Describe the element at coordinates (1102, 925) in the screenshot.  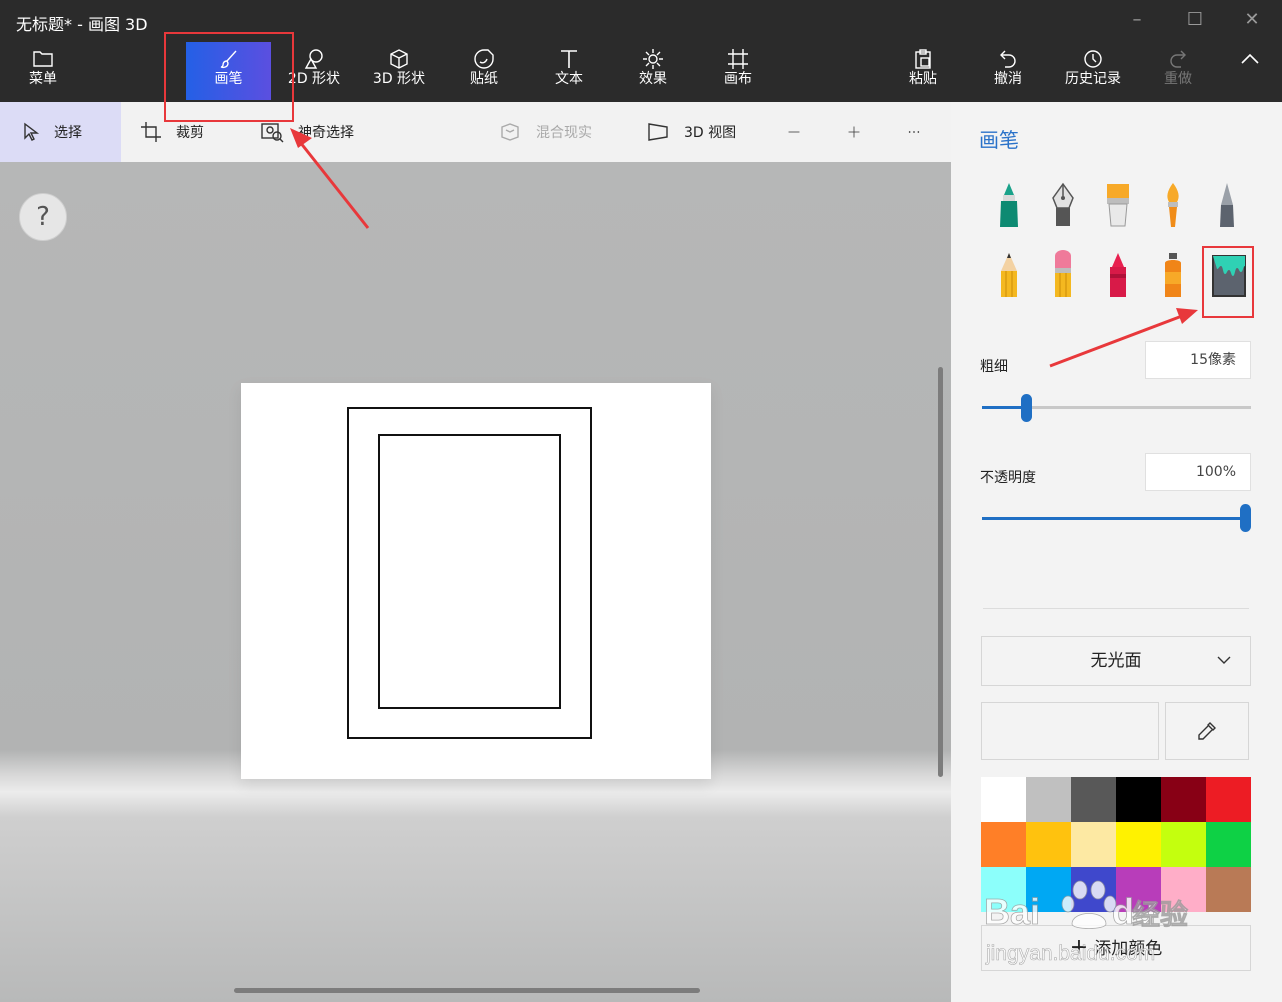
I see `baidu-watermark: Bai du 经验 jingyan.baidu.com` at that location.